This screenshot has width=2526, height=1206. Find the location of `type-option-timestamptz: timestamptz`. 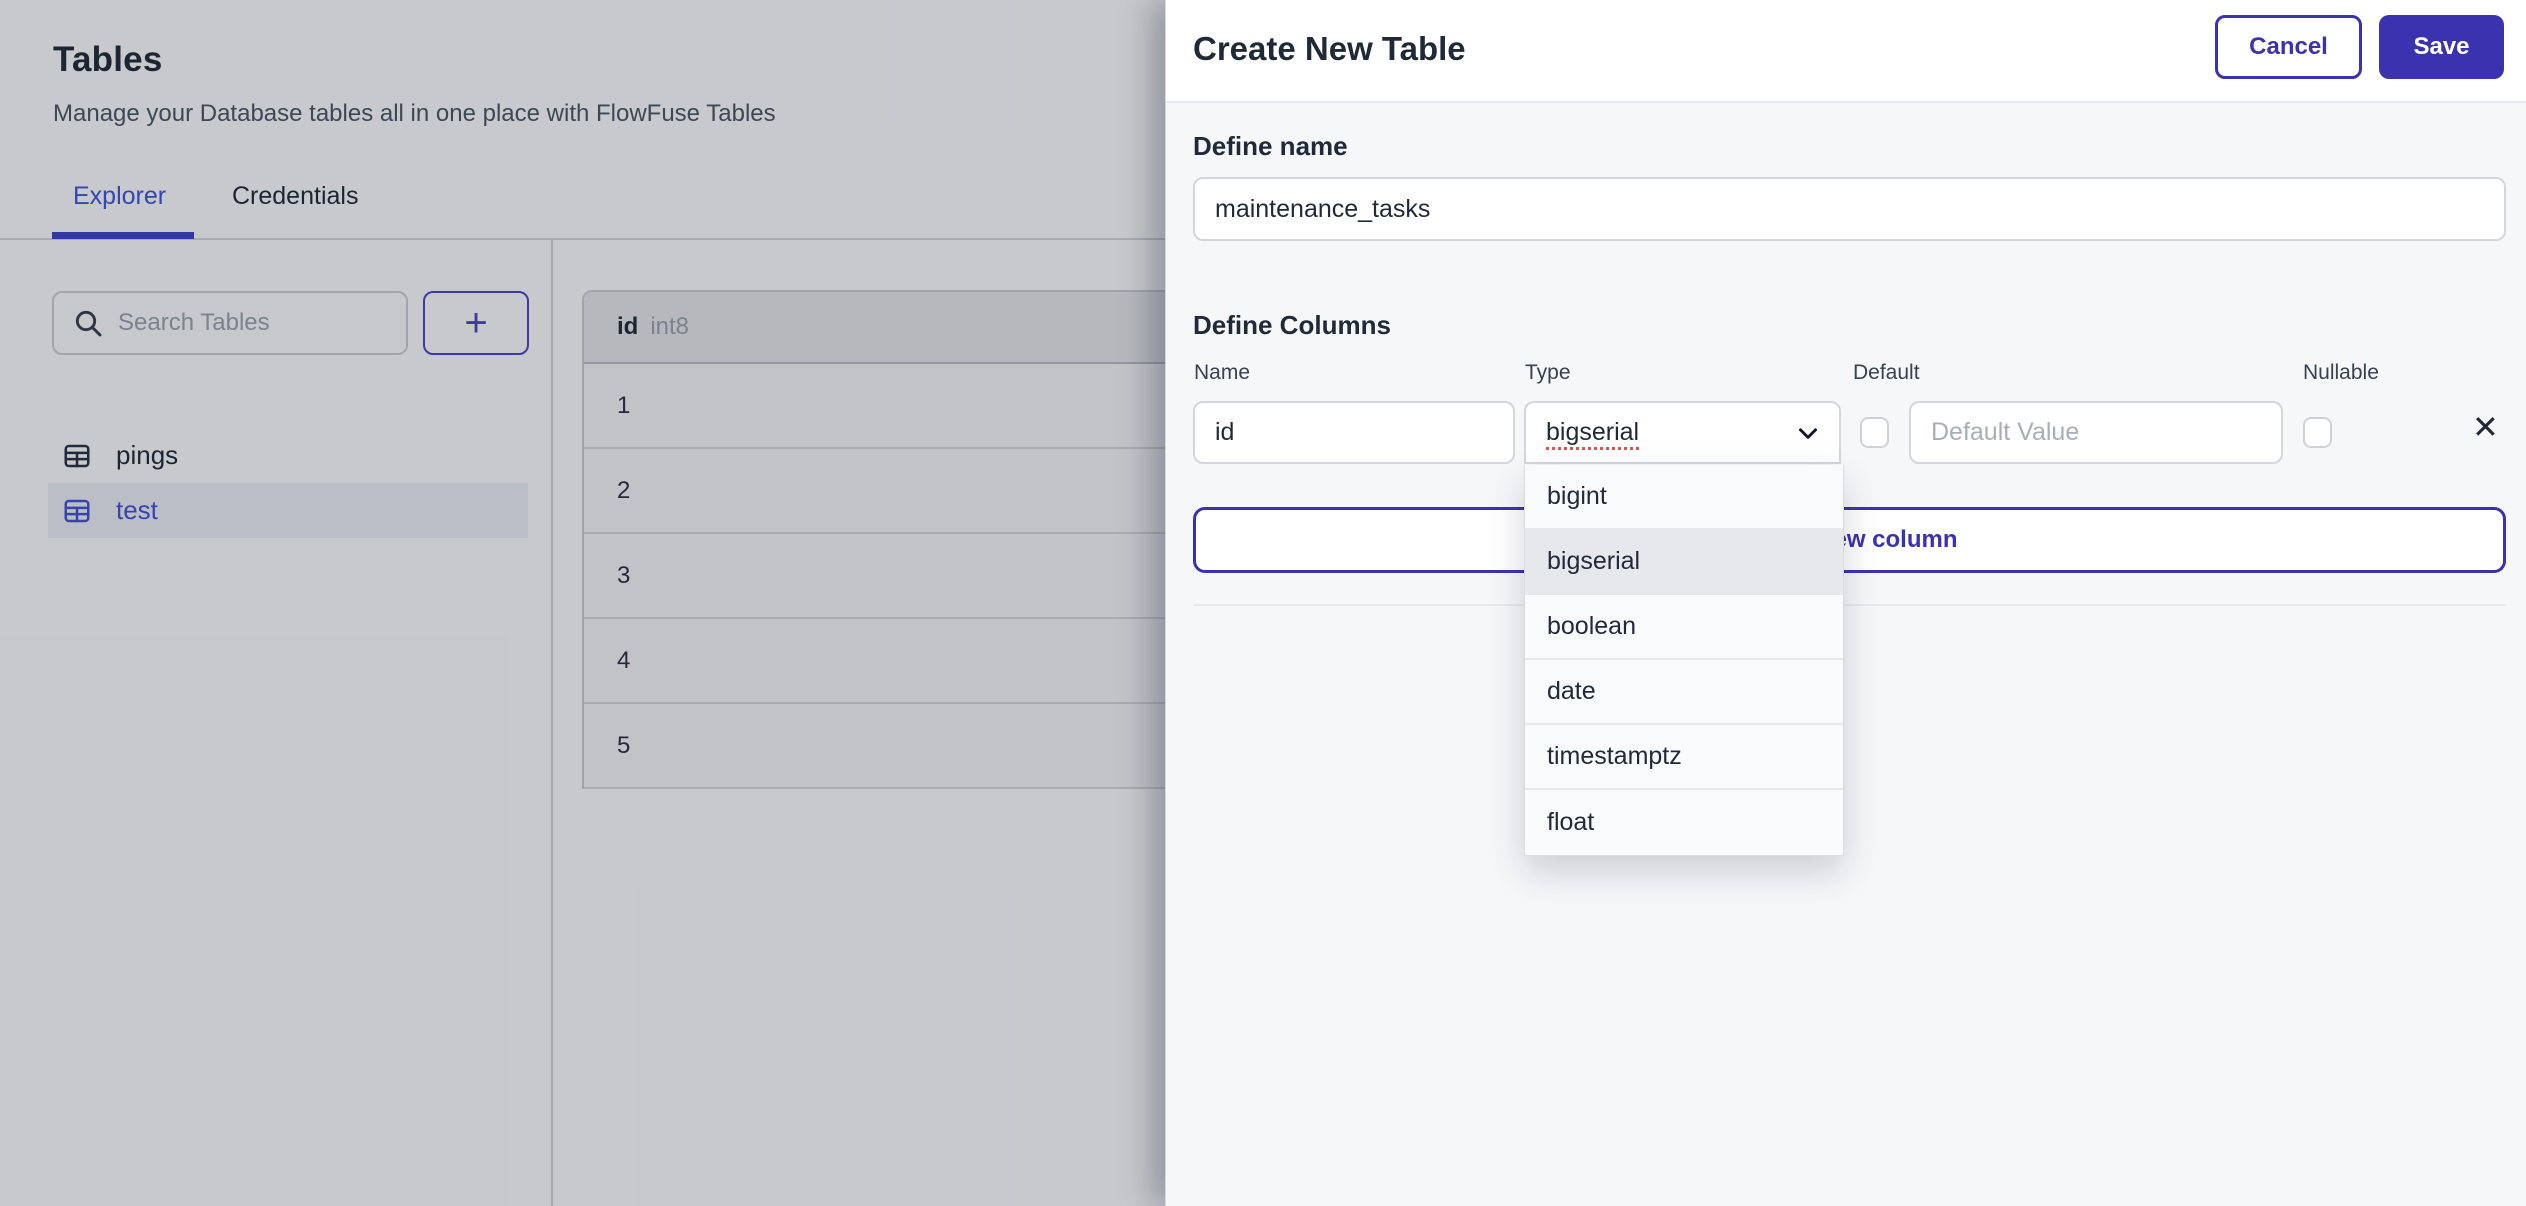

type-option-timestamptz: timestamptz is located at coordinates (1684, 757).